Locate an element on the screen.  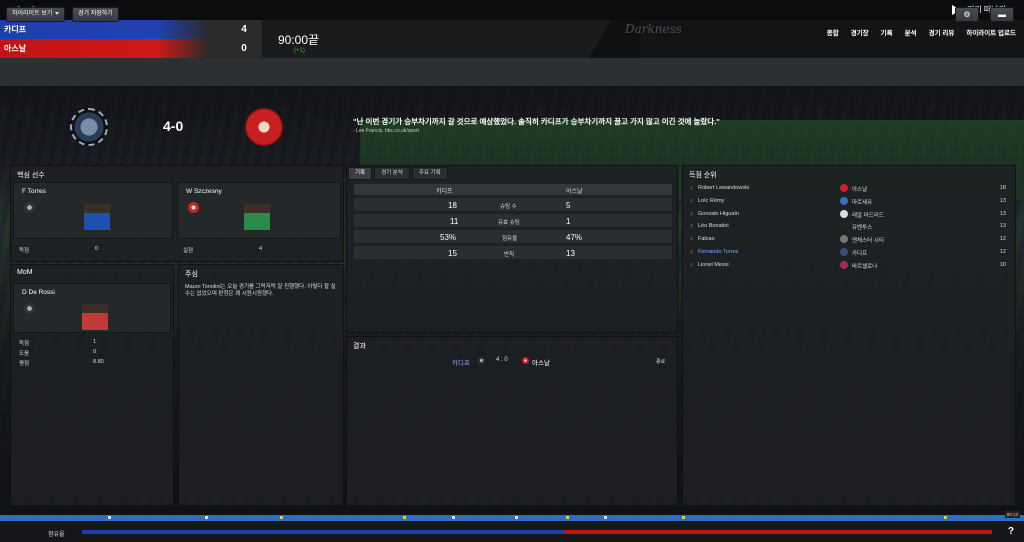
menu-overview: 종합 is located at coordinates (833, 32).